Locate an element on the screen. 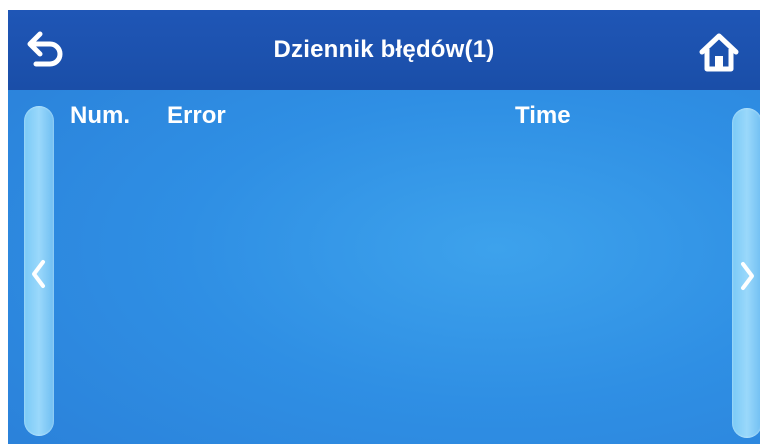 The width and height of the screenshot is (768, 444). prev-page-button is located at coordinates (39, 271).